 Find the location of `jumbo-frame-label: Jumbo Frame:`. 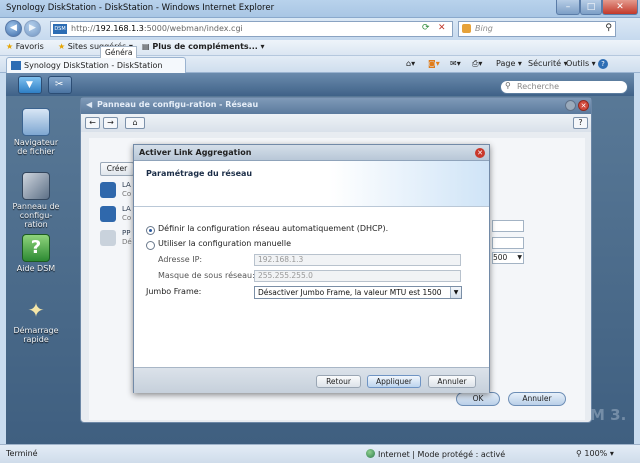

jumbo-frame-label: Jumbo Frame: is located at coordinates (174, 291).